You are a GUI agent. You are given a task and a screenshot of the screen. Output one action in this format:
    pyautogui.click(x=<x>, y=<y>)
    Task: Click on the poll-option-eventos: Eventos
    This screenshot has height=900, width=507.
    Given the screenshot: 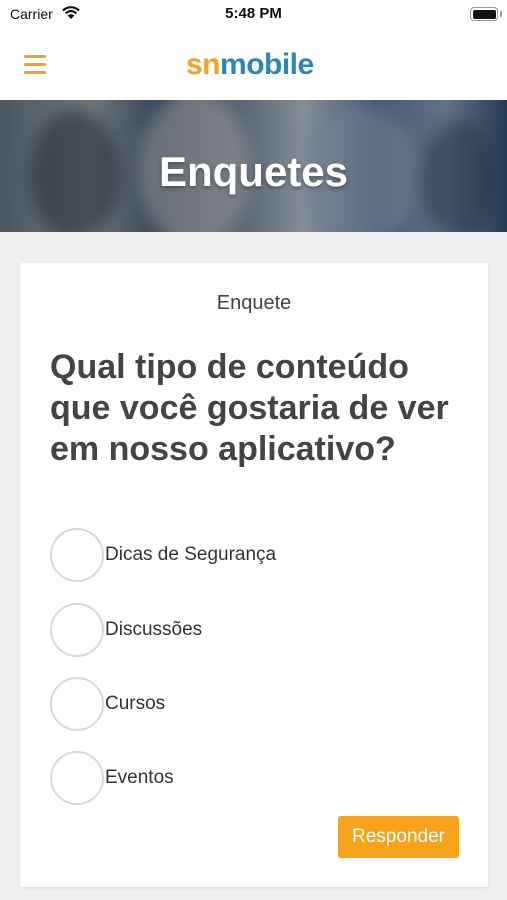 What is the action you would take?
    pyautogui.click(x=250, y=779)
    